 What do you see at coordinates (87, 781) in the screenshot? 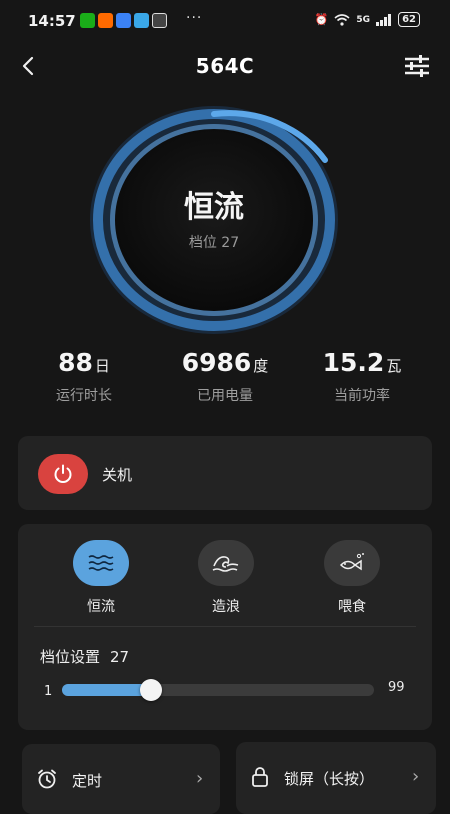
I see `timer-label: 定时` at bounding box center [87, 781].